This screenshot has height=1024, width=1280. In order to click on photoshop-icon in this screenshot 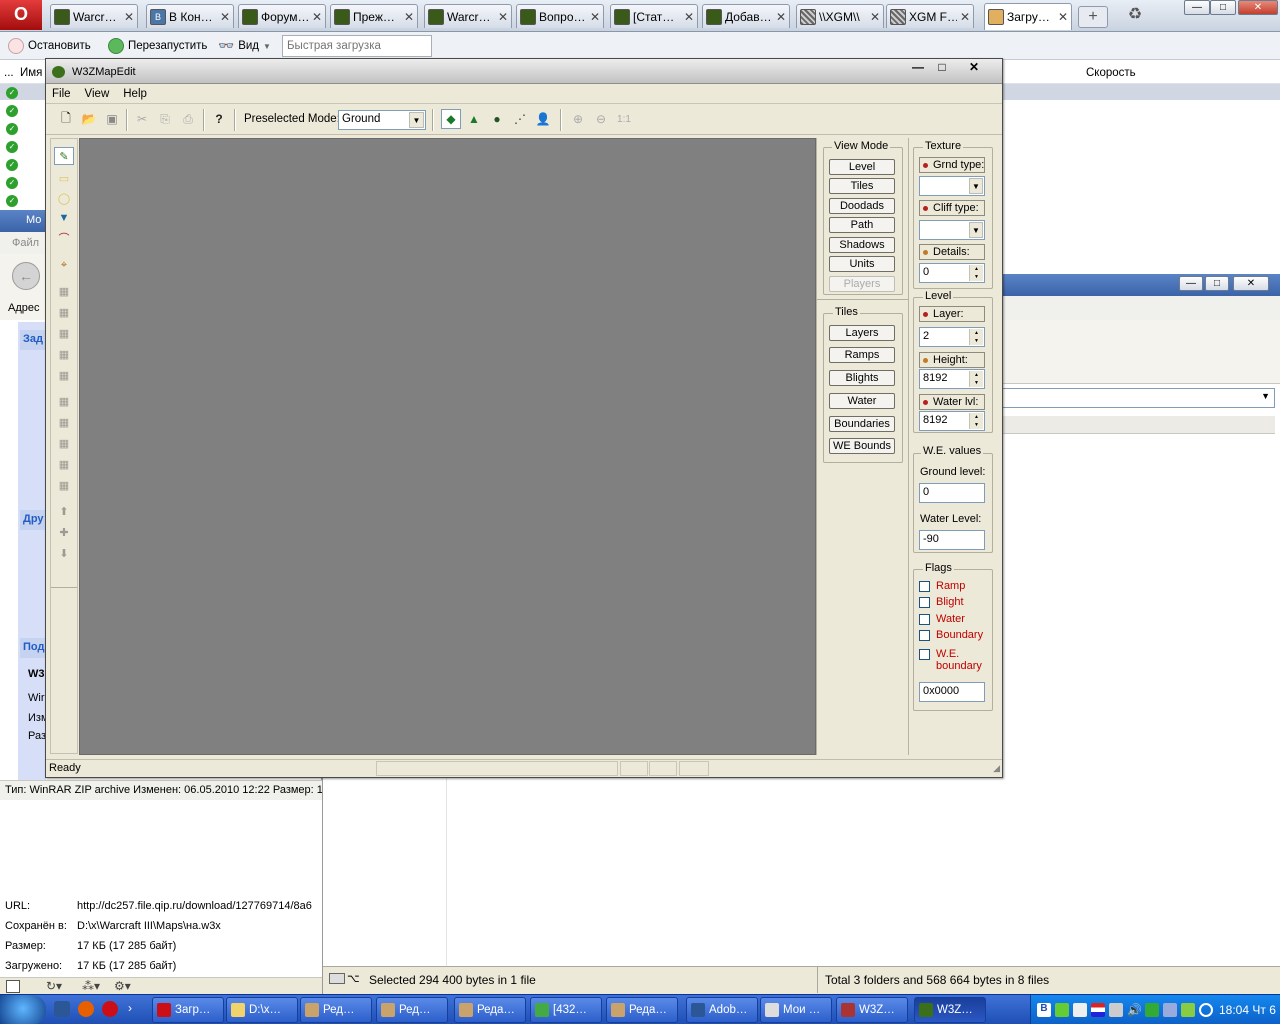, I will do `click(62, 1009)`.